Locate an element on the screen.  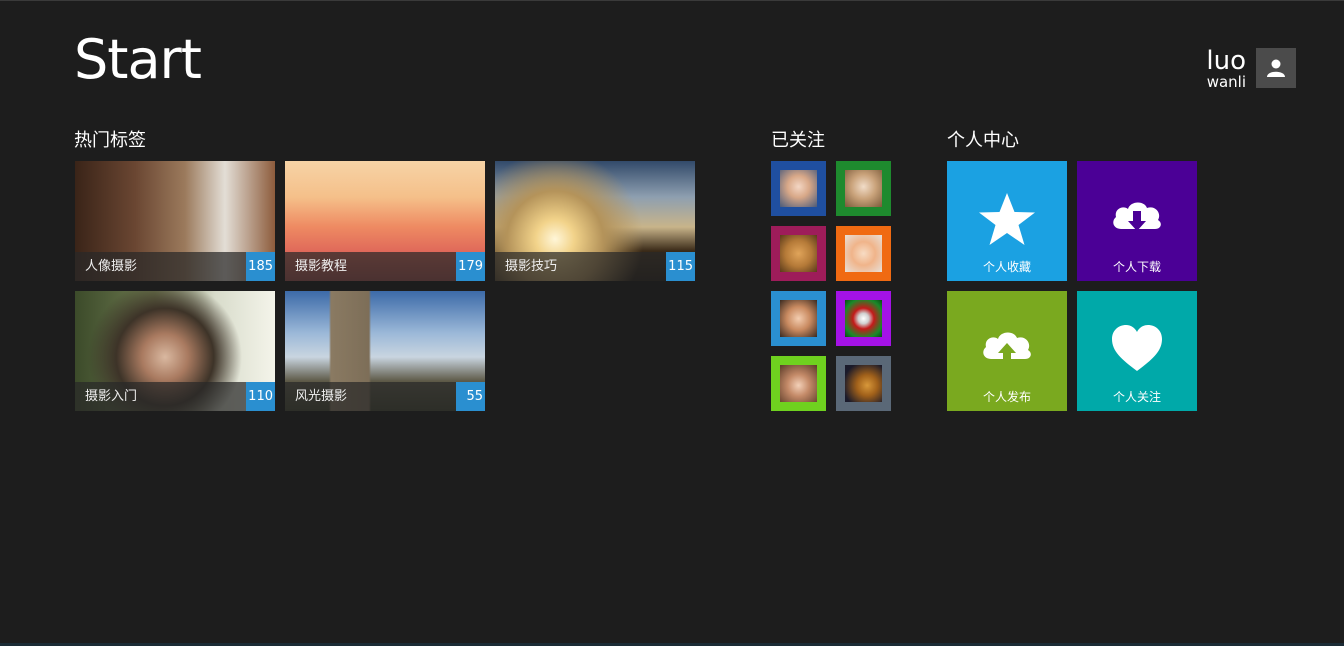
avatar is located at coordinates (1276, 68).